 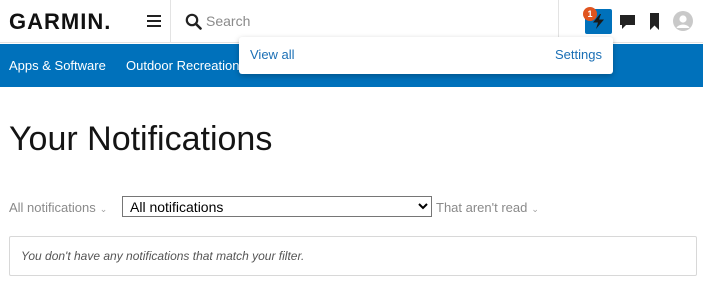 I want to click on page-title: Your Notifications, so click(x=141, y=139).